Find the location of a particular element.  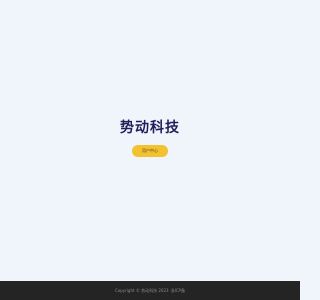

footer: Copyright © 势动科技 2023 浙ICP备 is located at coordinates (150, 290).